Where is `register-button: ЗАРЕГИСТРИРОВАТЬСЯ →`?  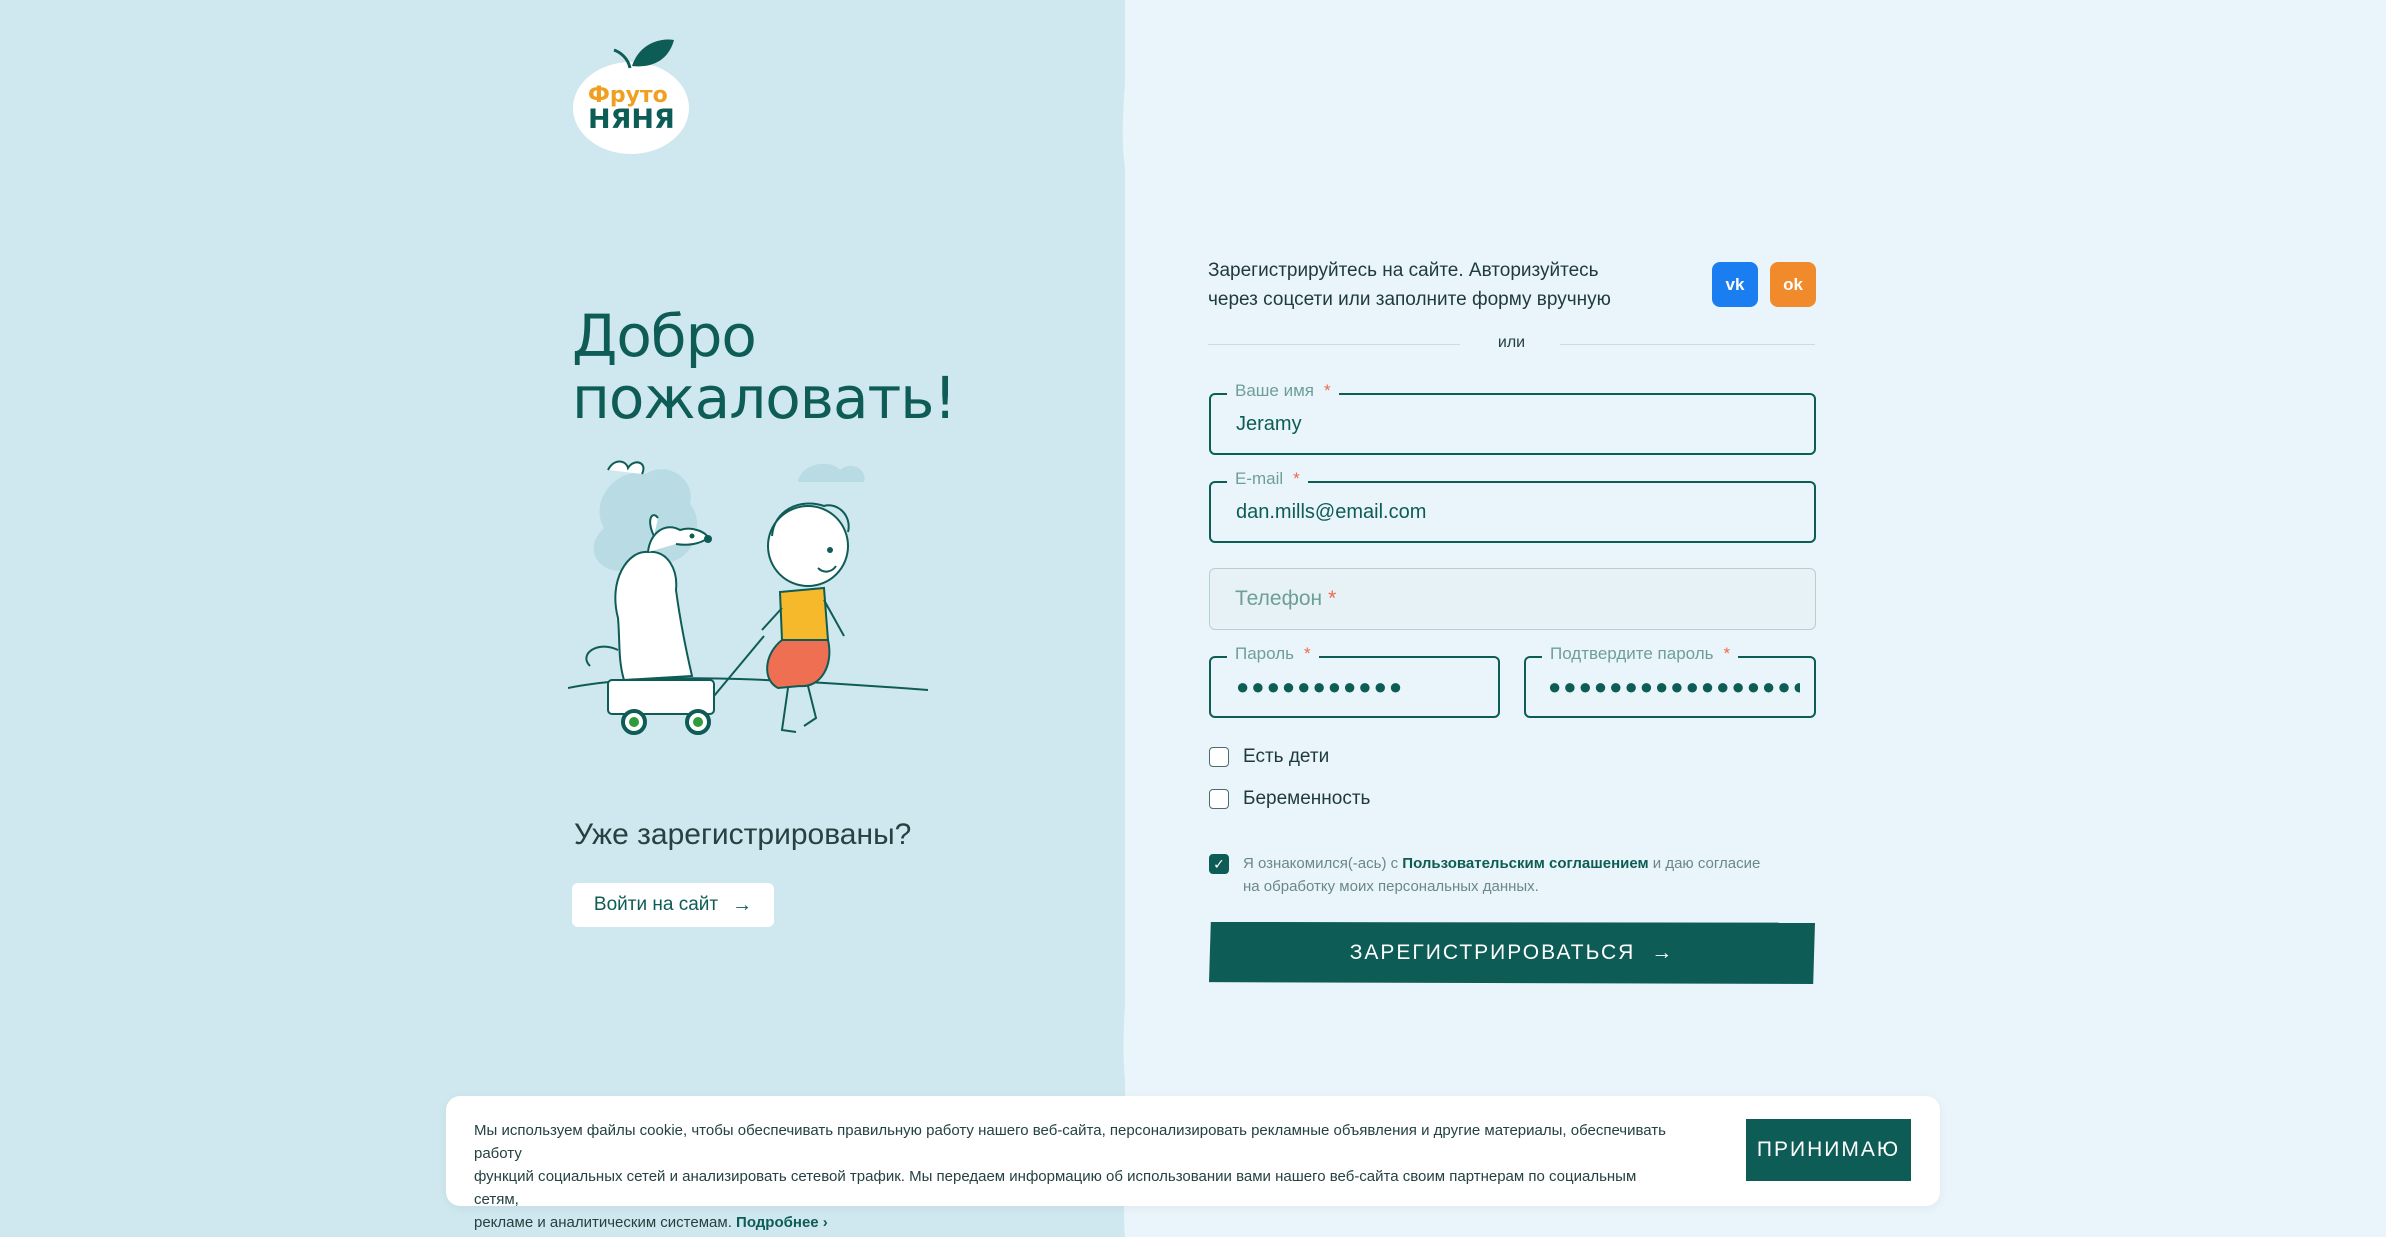 register-button: ЗАРЕГИСТРИРОВАТЬСЯ → is located at coordinates (1512, 953).